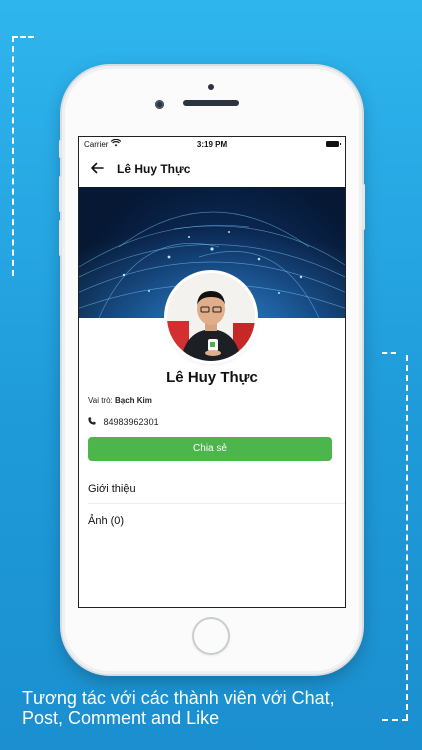 This screenshot has width=422, height=750. What do you see at coordinates (211, 103) in the screenshot?
I see `earpiece-speaker` at bounding box center [211, 103].